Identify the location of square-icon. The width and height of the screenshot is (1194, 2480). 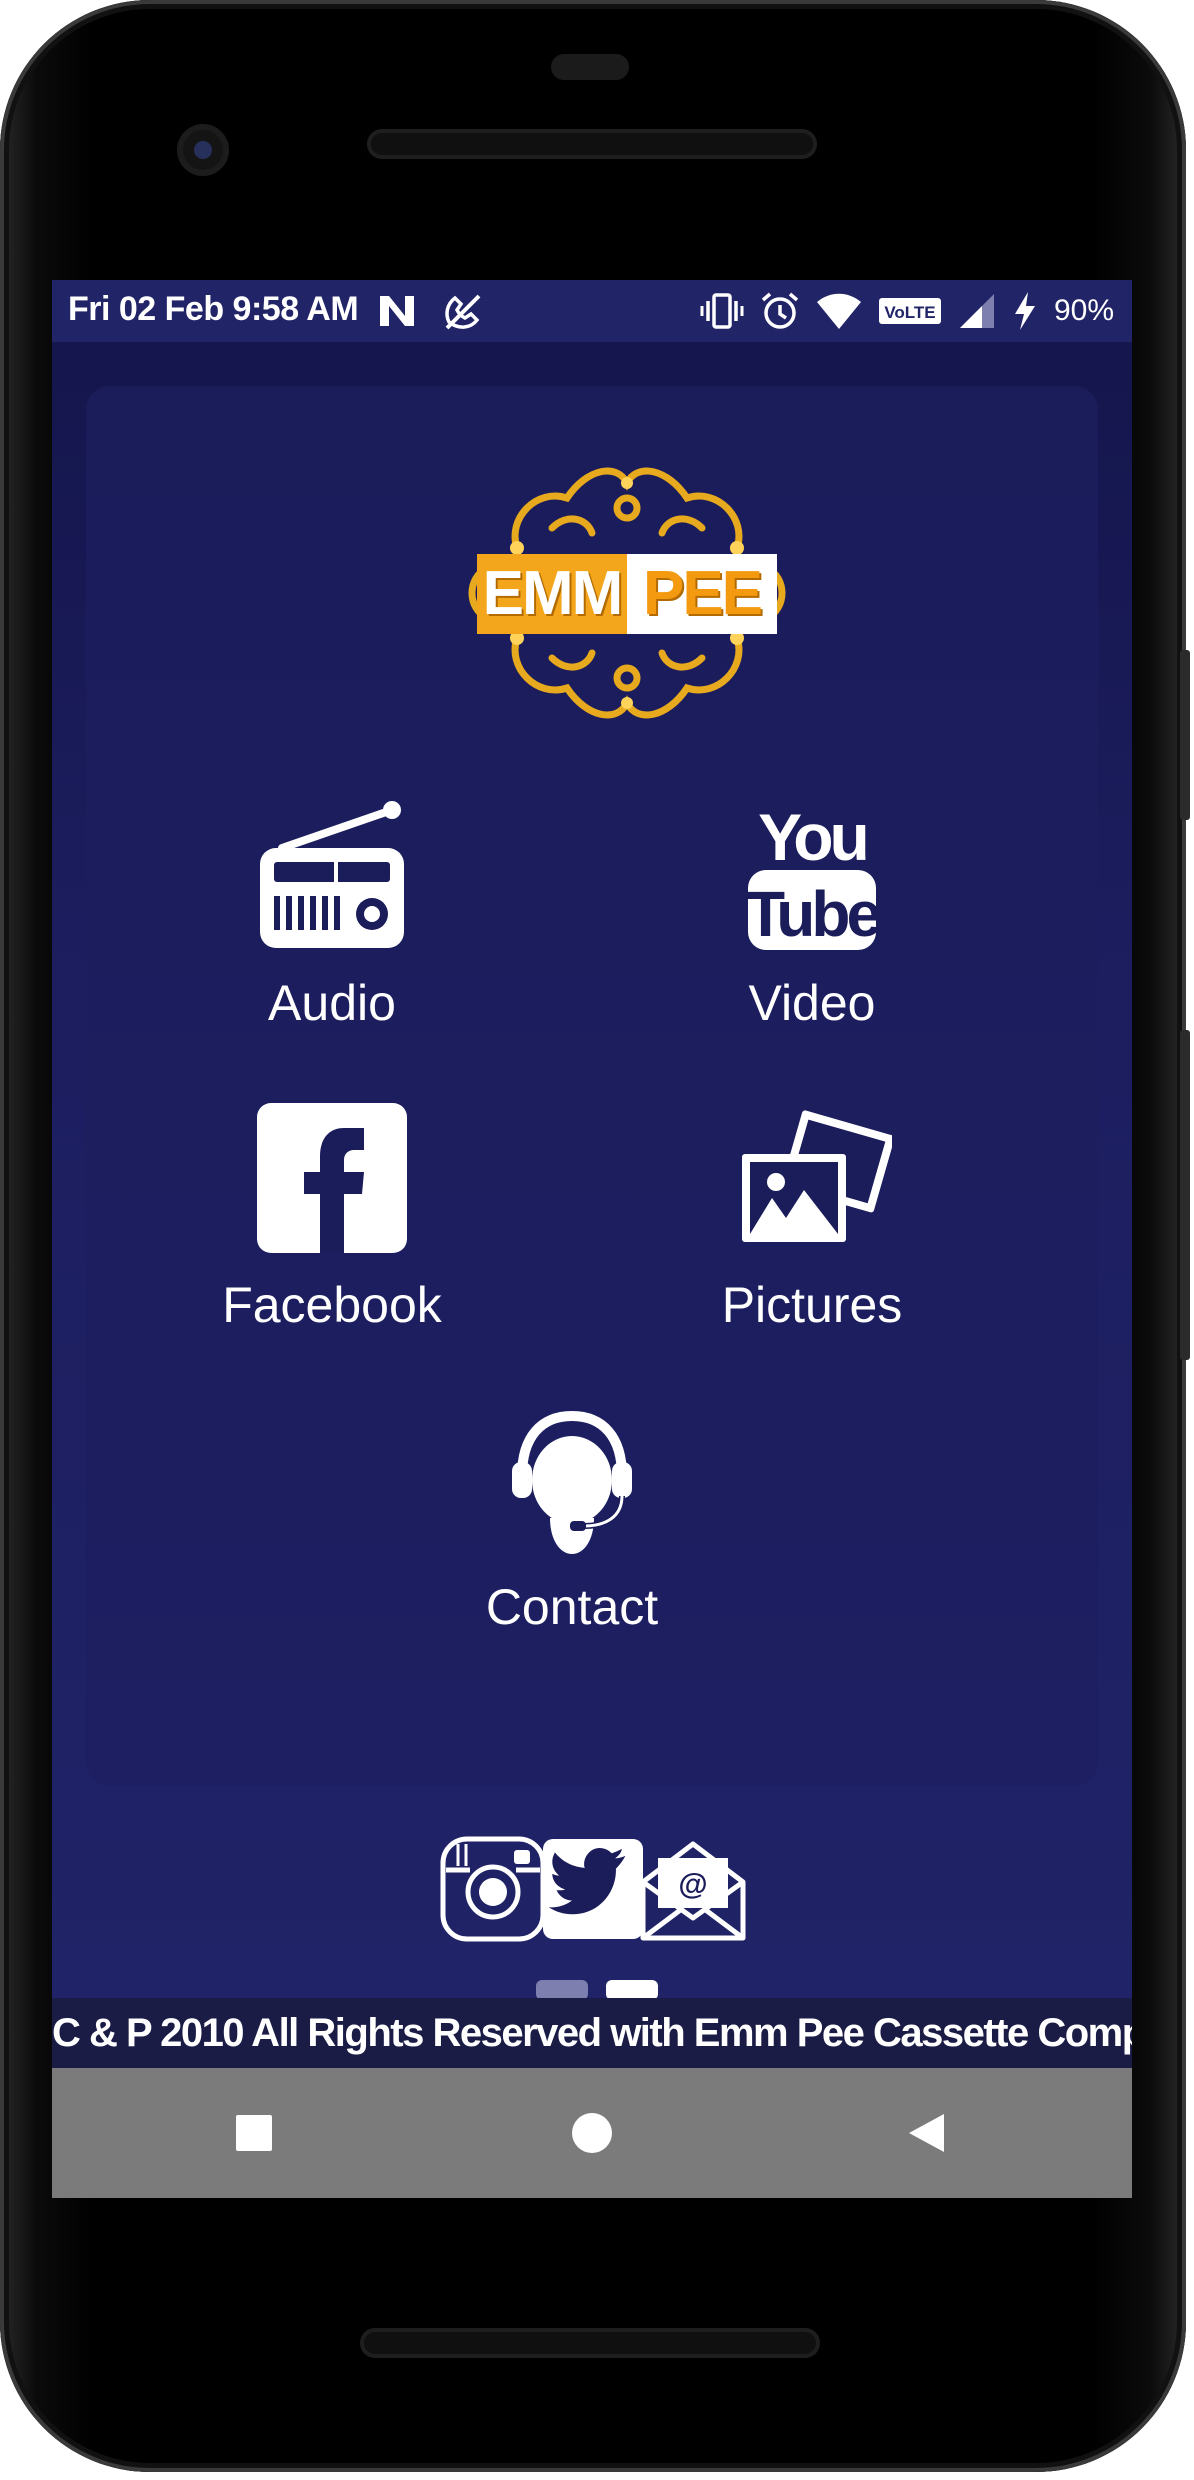
(254, 2133).